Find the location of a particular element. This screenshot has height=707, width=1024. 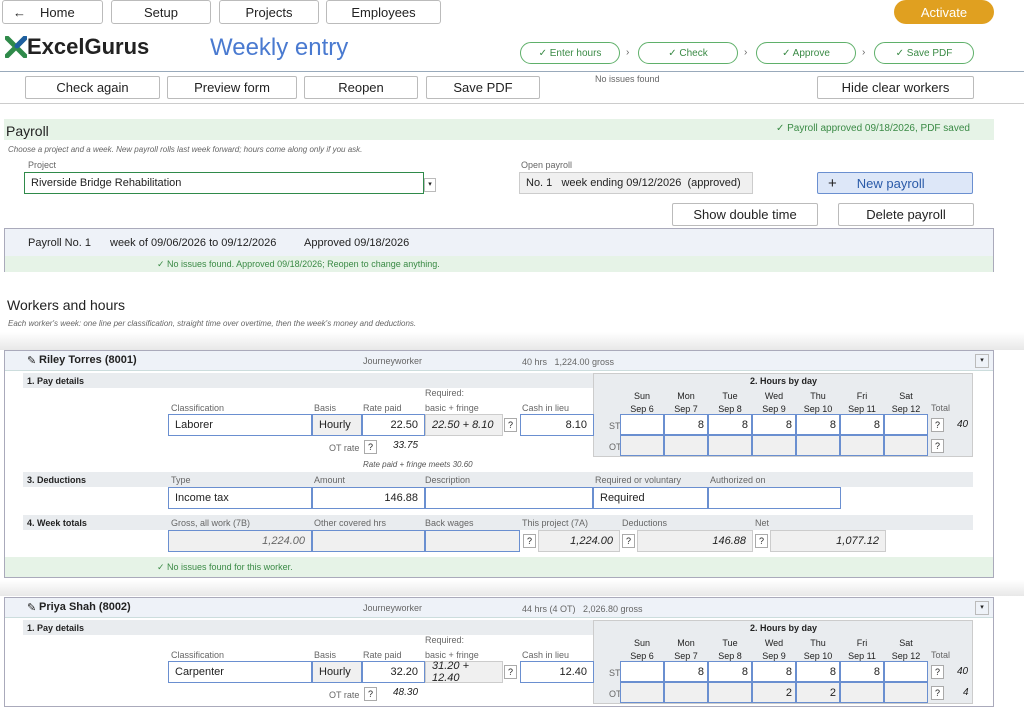

classification-field: Laborer is located at coordinates (240, 425).